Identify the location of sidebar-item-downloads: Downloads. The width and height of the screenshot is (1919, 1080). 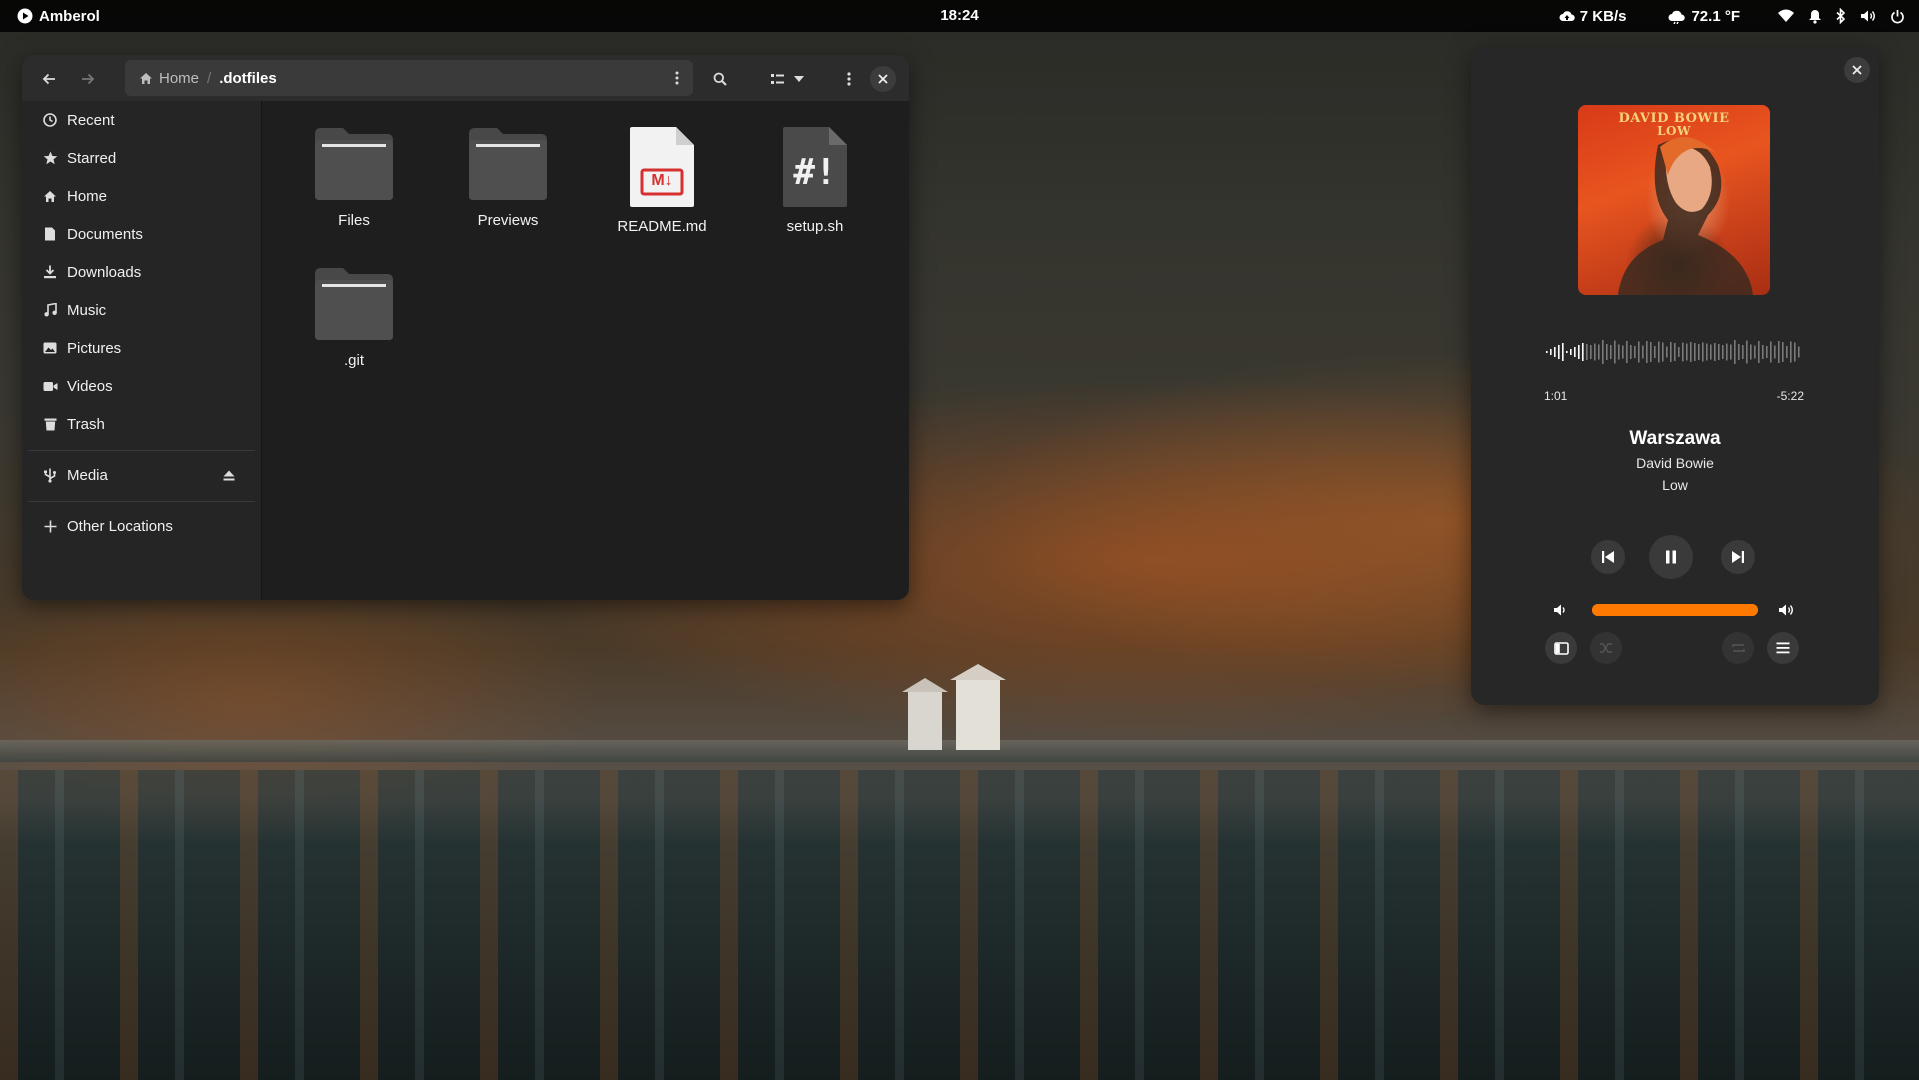
(141, 272).